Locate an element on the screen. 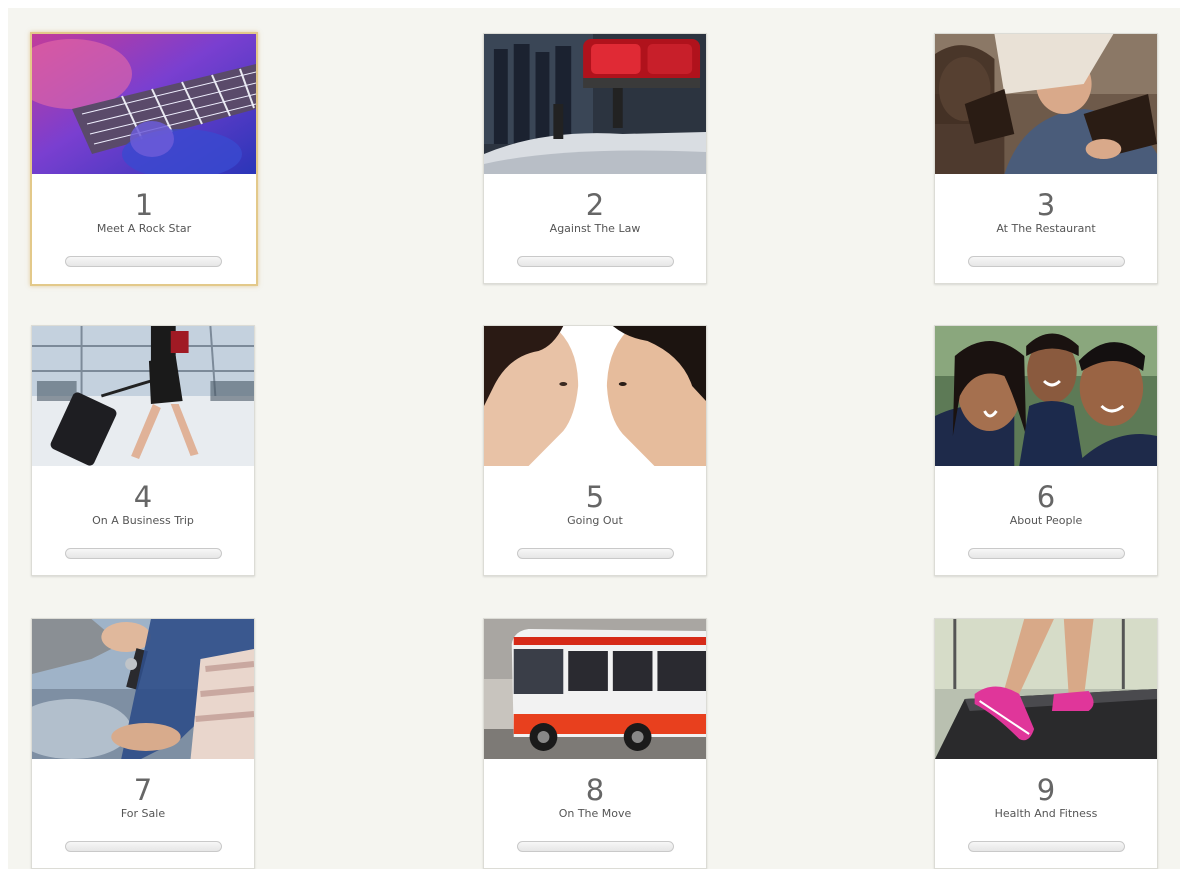 Image resolution: width=1180 pixels, height=869 pixels. lesson-card-2: 2 Against The Law is located at coordinates (595, 158).